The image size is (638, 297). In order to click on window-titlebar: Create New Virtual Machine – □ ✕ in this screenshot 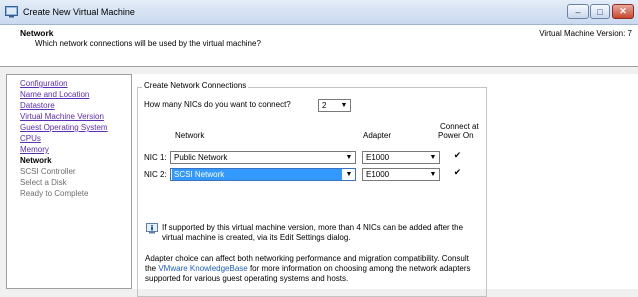, I will do `click(319, 12)`.